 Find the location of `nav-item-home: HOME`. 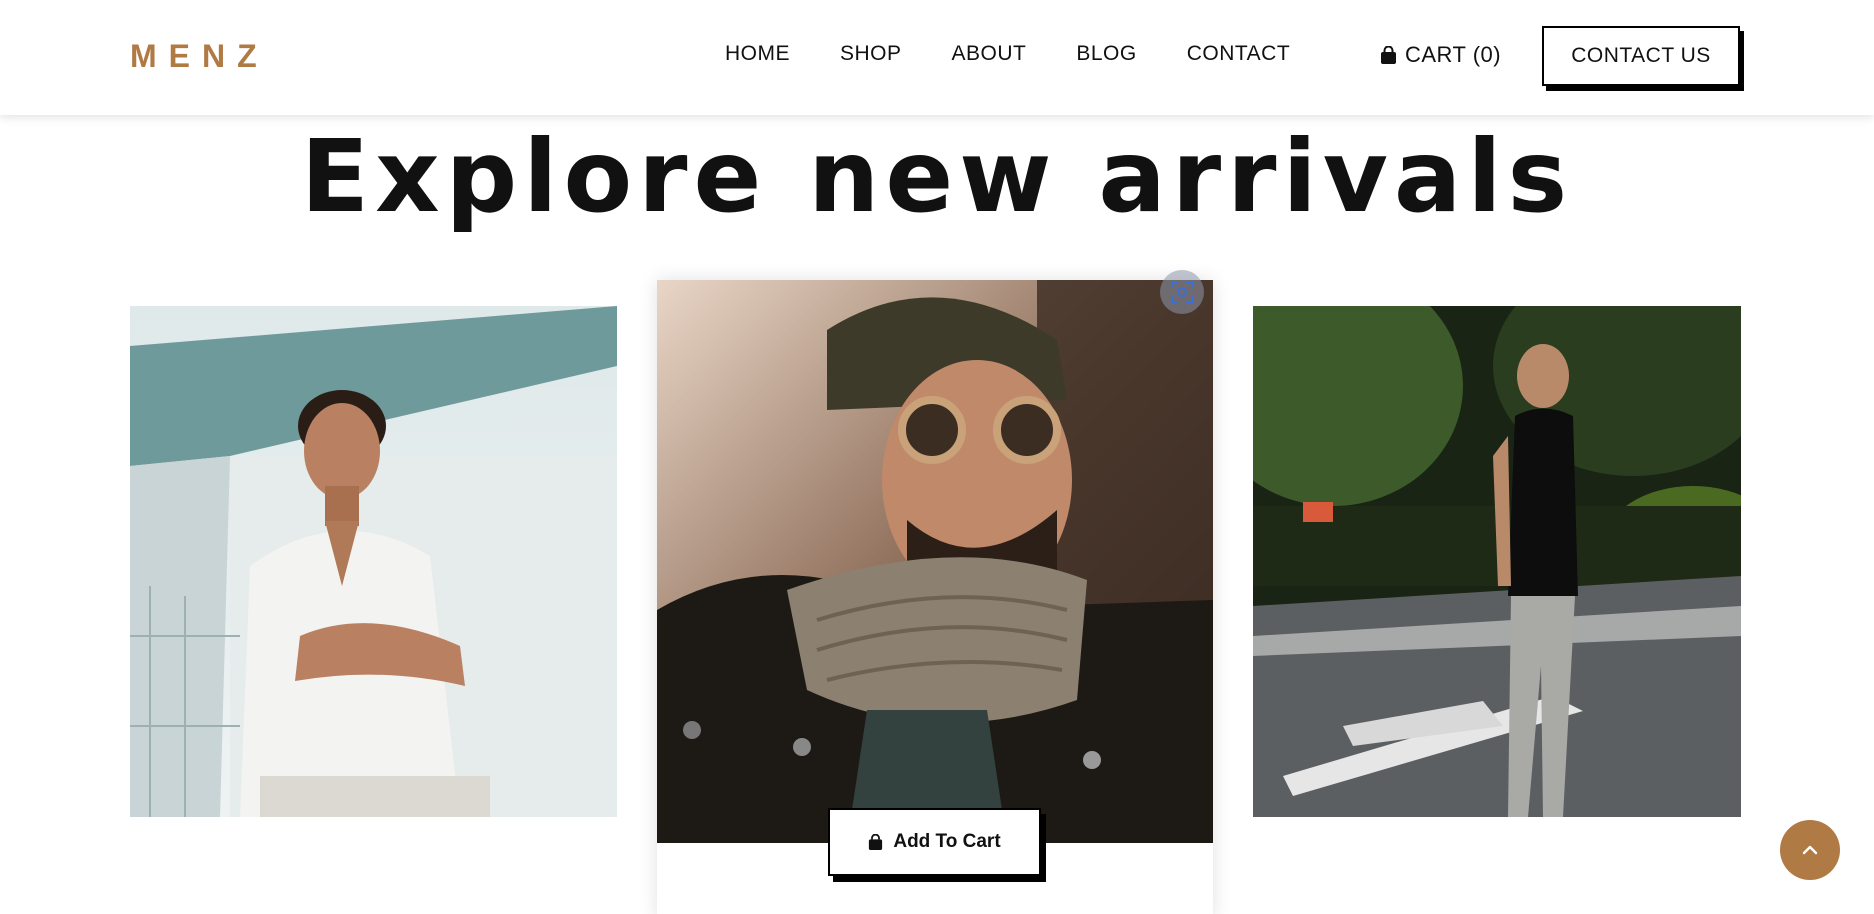

nav-item-home: HOME is located at coordinates (757, 54).